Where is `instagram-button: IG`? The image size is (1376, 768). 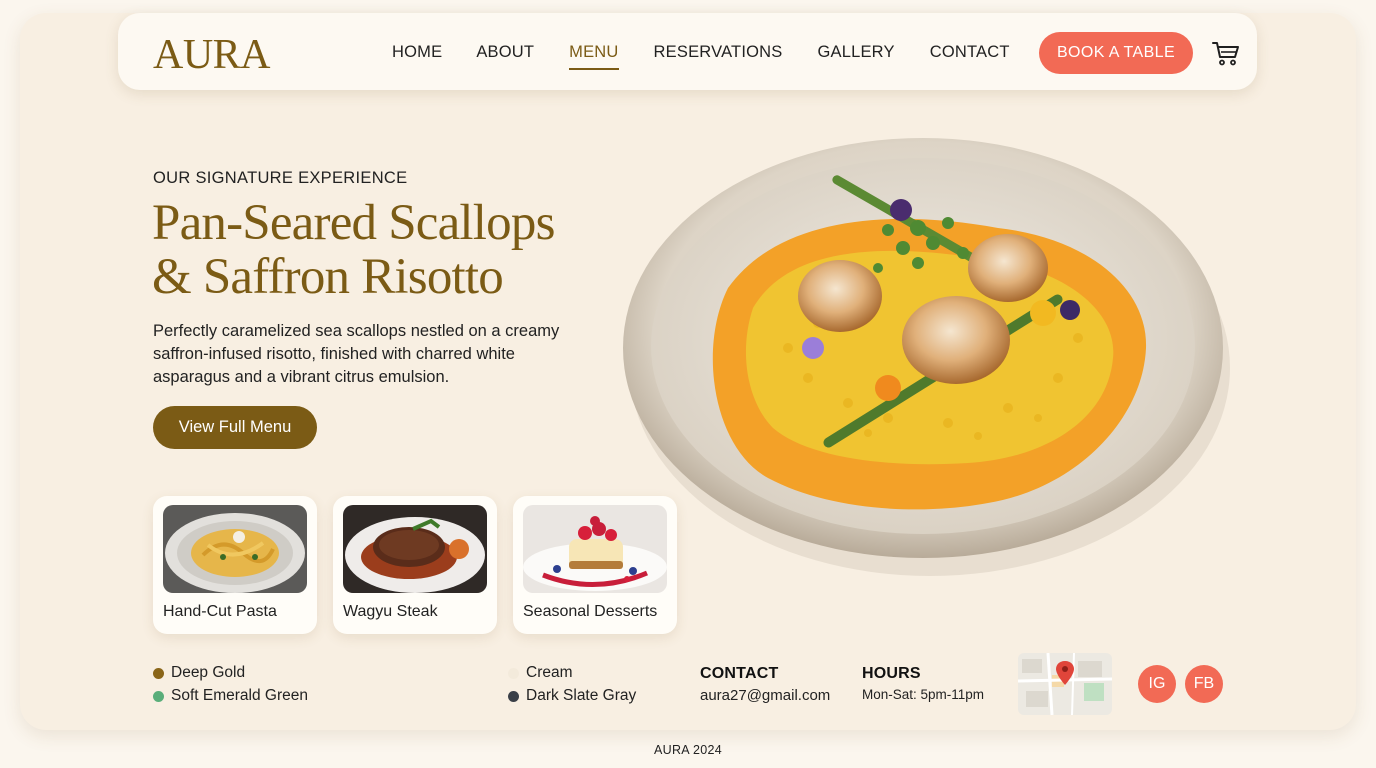
instagram-button: IG is located at coordinates (1157, 684).